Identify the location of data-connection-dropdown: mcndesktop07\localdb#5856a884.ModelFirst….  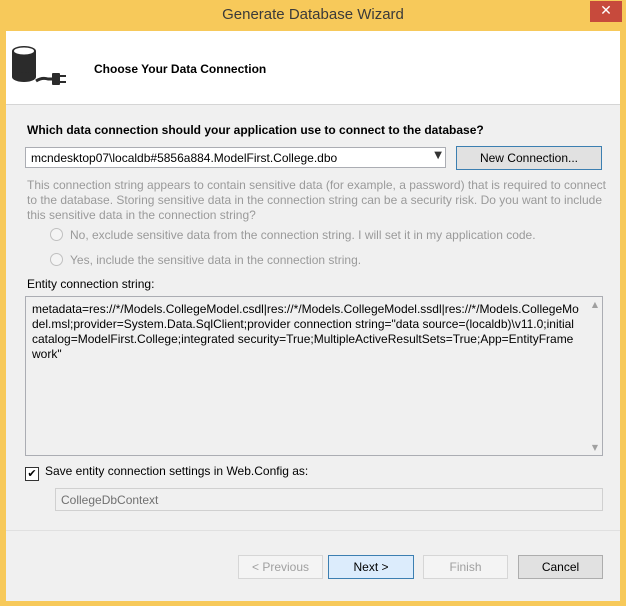
(235, 157).